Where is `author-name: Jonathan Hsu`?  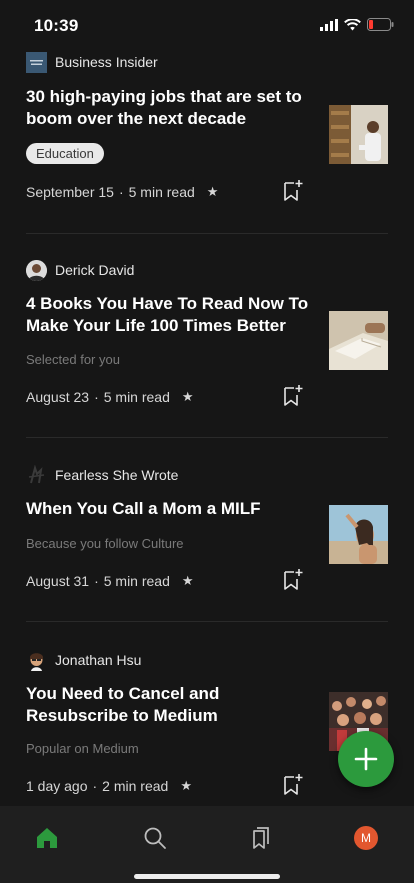
author-name: Jonathan Hsu is located at coordinates (98, 660).